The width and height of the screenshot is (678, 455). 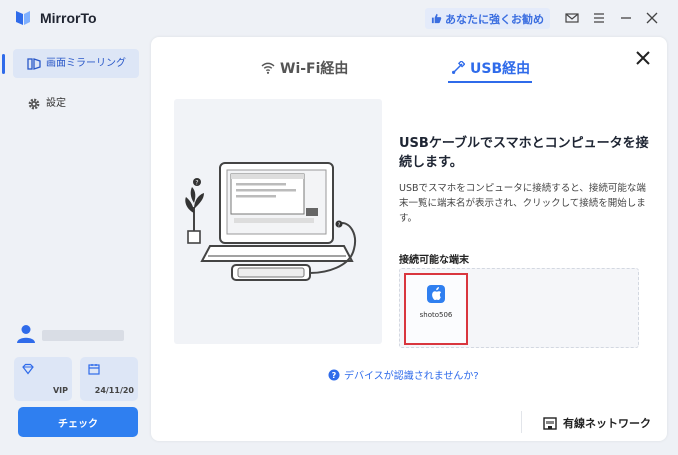 What do you see at coordinates (76, 103) in the screenshot?
I see `sidebar-item-settings: 設定` at bounding box center [76, 103].